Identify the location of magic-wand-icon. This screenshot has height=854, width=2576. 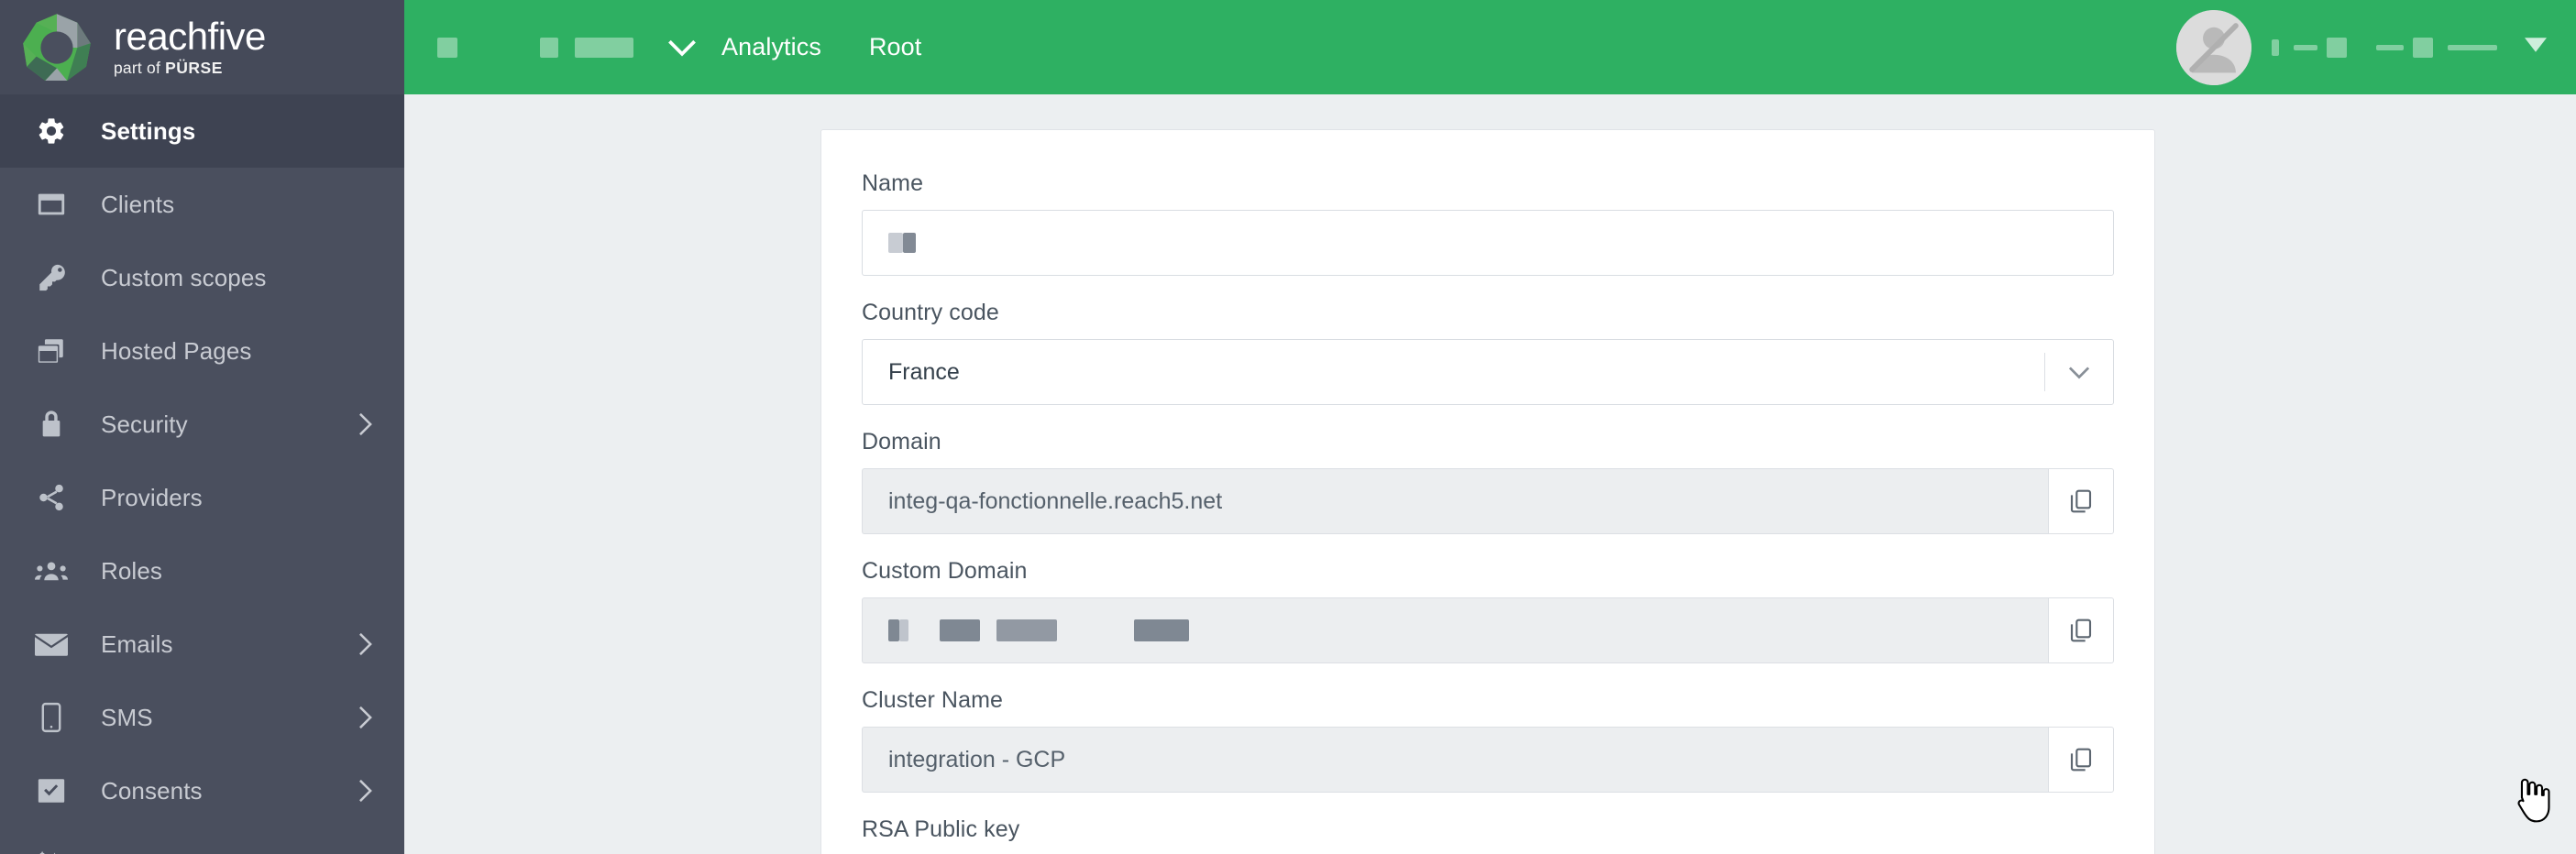
(51, 851).